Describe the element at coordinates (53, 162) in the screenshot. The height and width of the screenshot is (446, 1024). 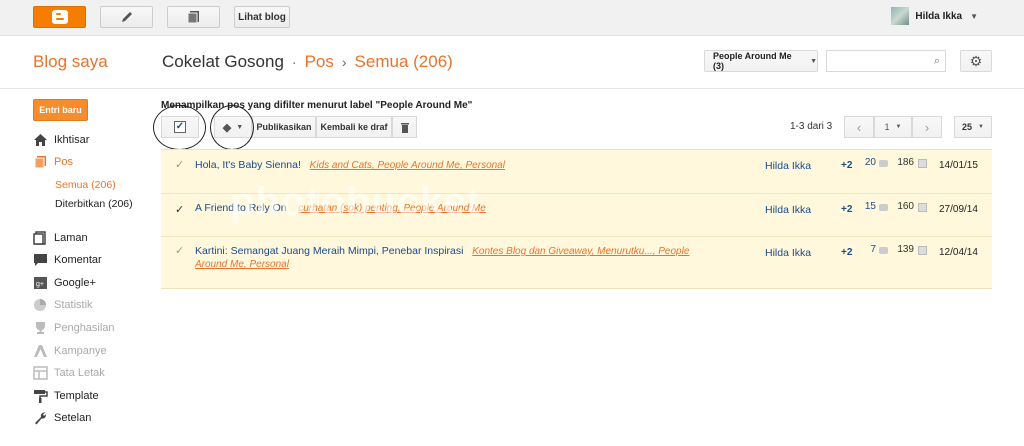
I see `sidebar-item-posts: Pos` at that location.